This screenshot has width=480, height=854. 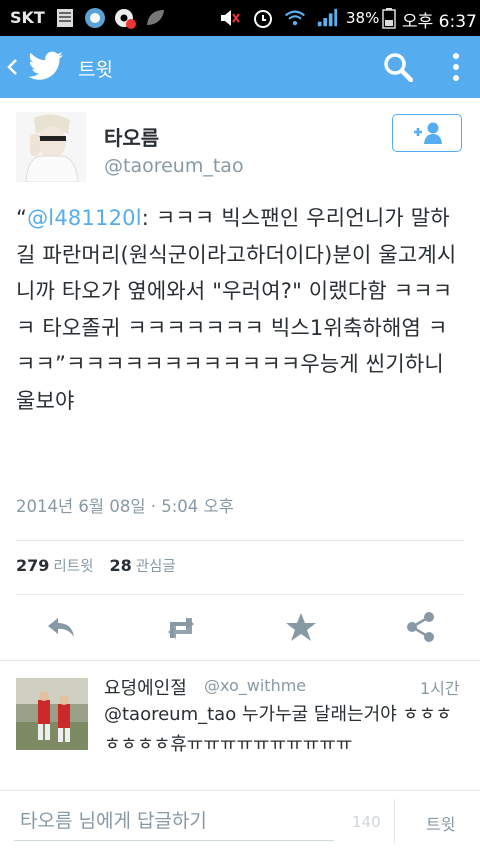 What do you see at coordinates (95, 18) in the screenshot?
I see `app-notification-icon` at bounding box center [95, 18].